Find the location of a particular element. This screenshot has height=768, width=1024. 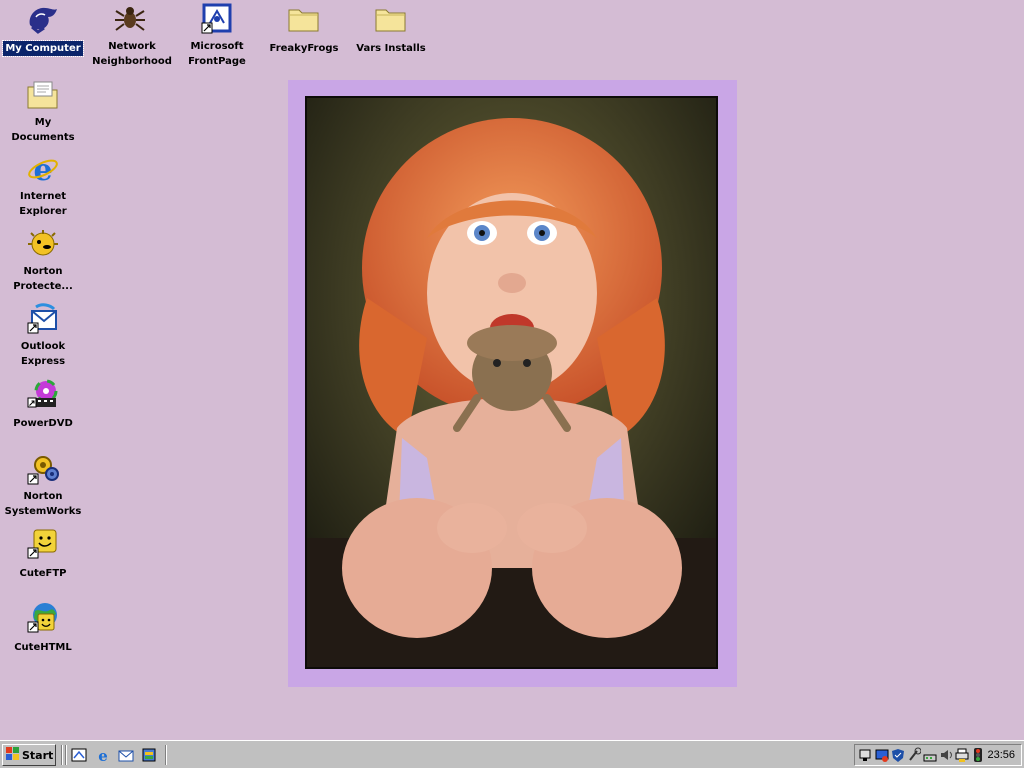

cutehtml-icon is located at coordinates (43, 618).